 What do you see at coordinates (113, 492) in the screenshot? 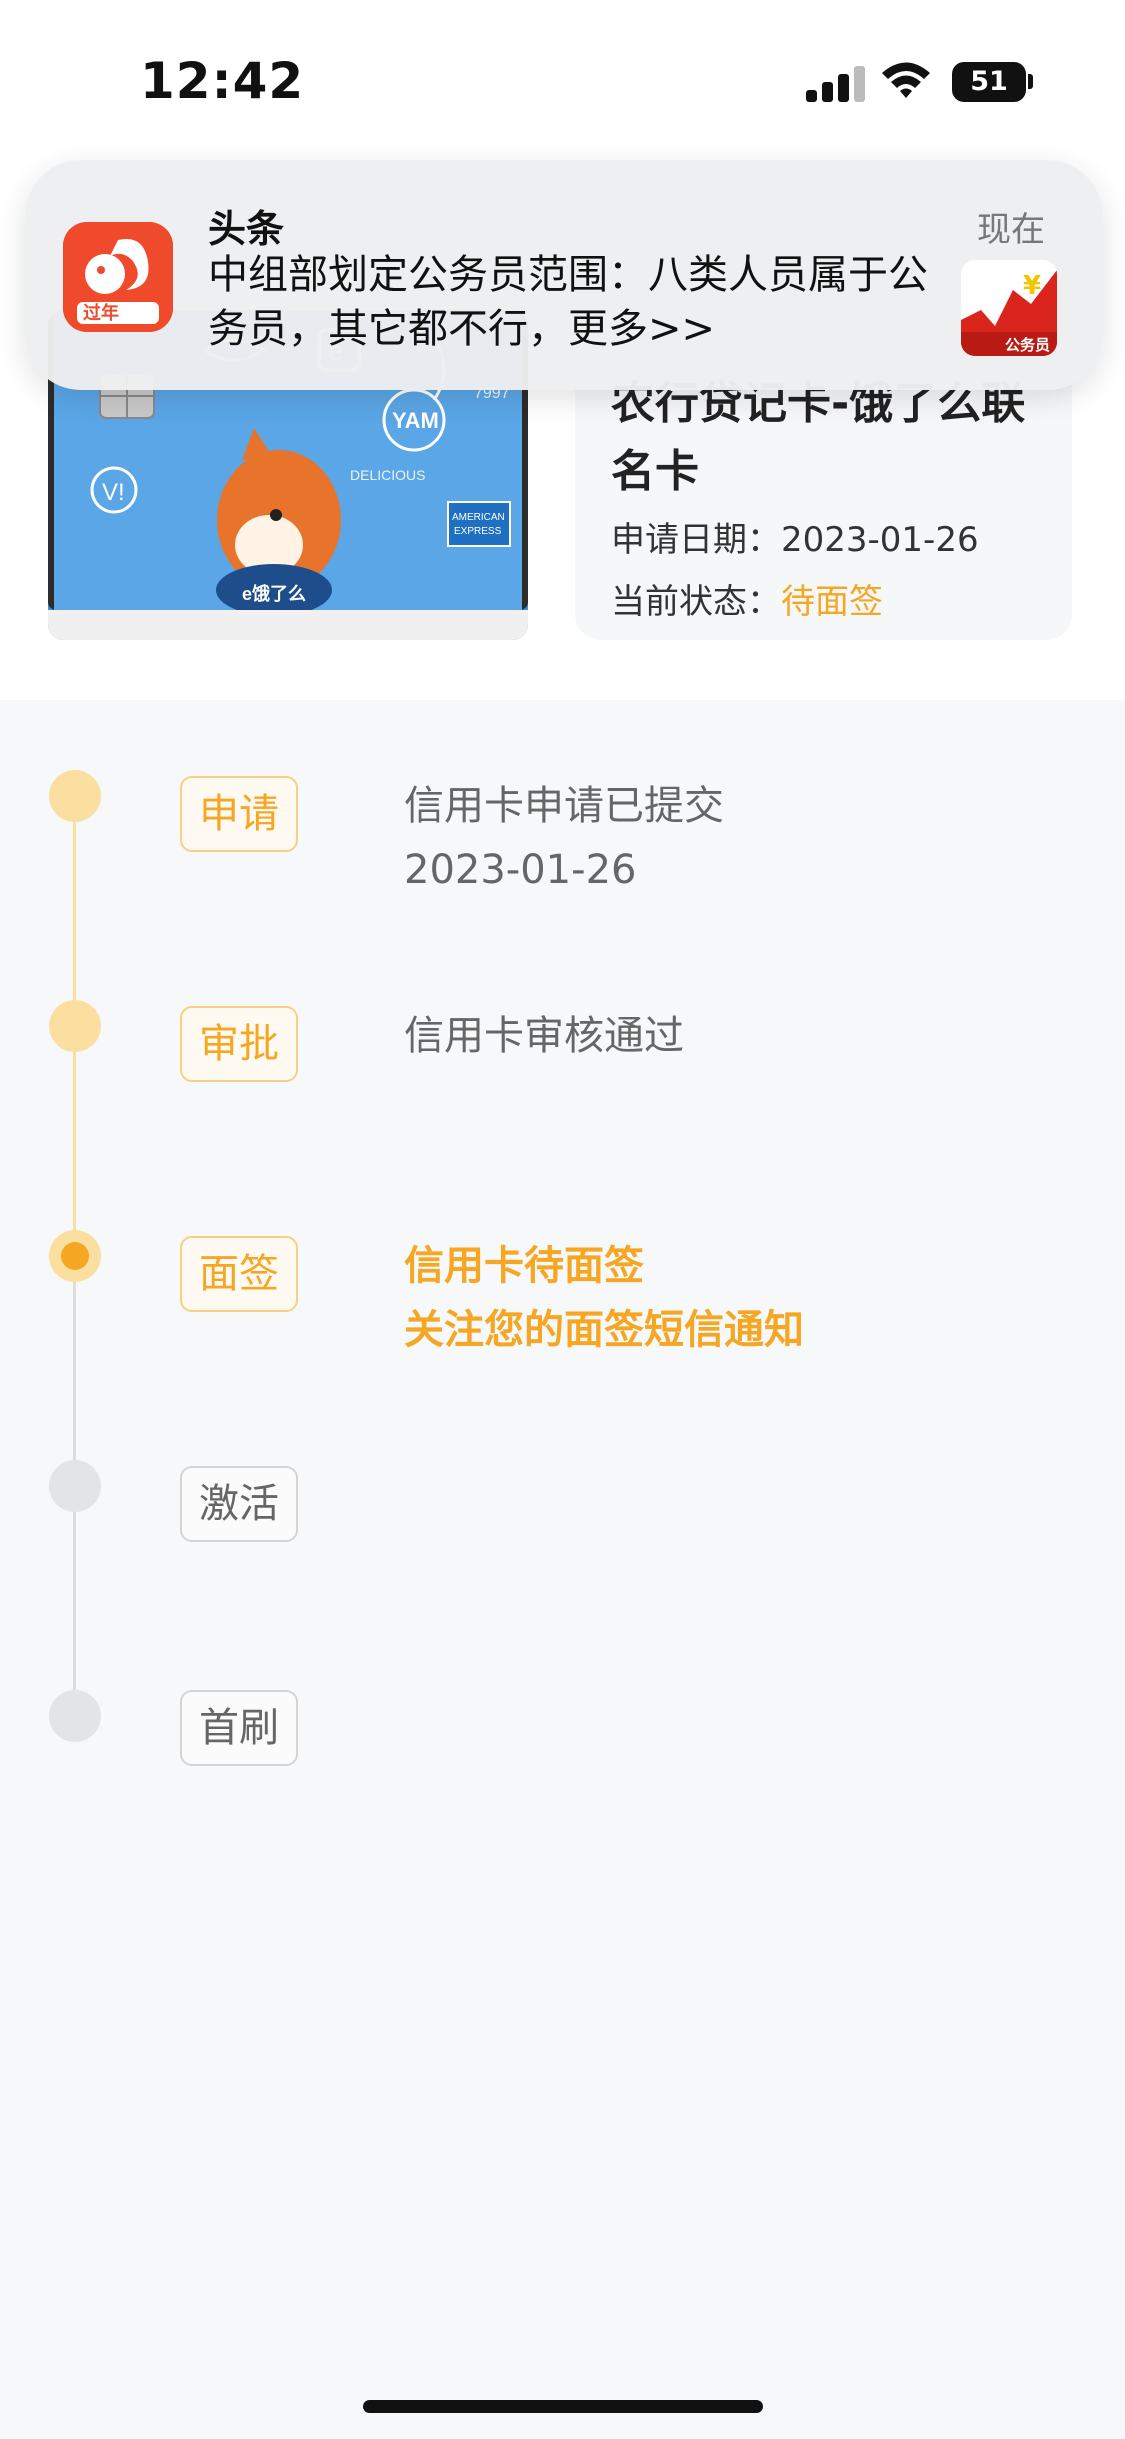
I see `svg-text: V!` at bounding box center [113, 492].